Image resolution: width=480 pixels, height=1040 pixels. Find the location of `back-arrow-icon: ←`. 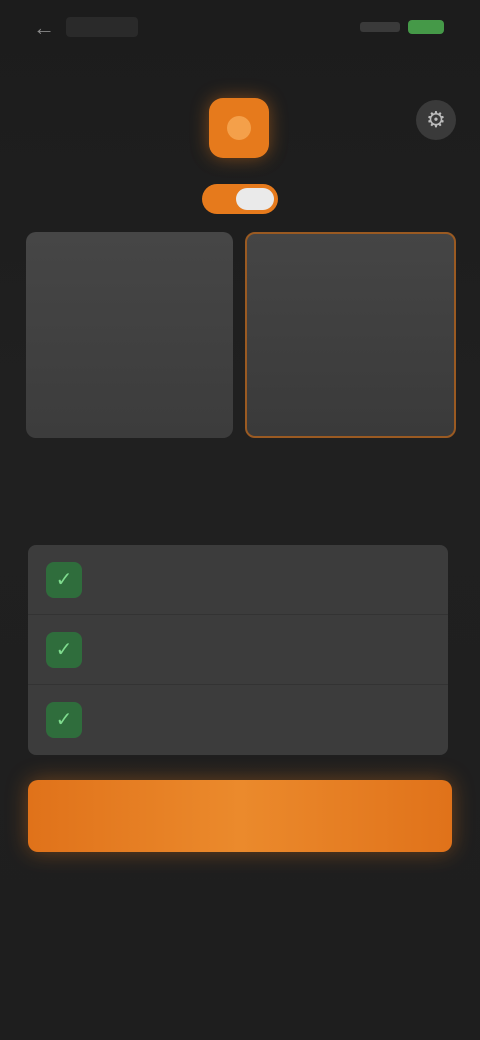

back-arrow-icon: ← is located at coordinates (44, 28).